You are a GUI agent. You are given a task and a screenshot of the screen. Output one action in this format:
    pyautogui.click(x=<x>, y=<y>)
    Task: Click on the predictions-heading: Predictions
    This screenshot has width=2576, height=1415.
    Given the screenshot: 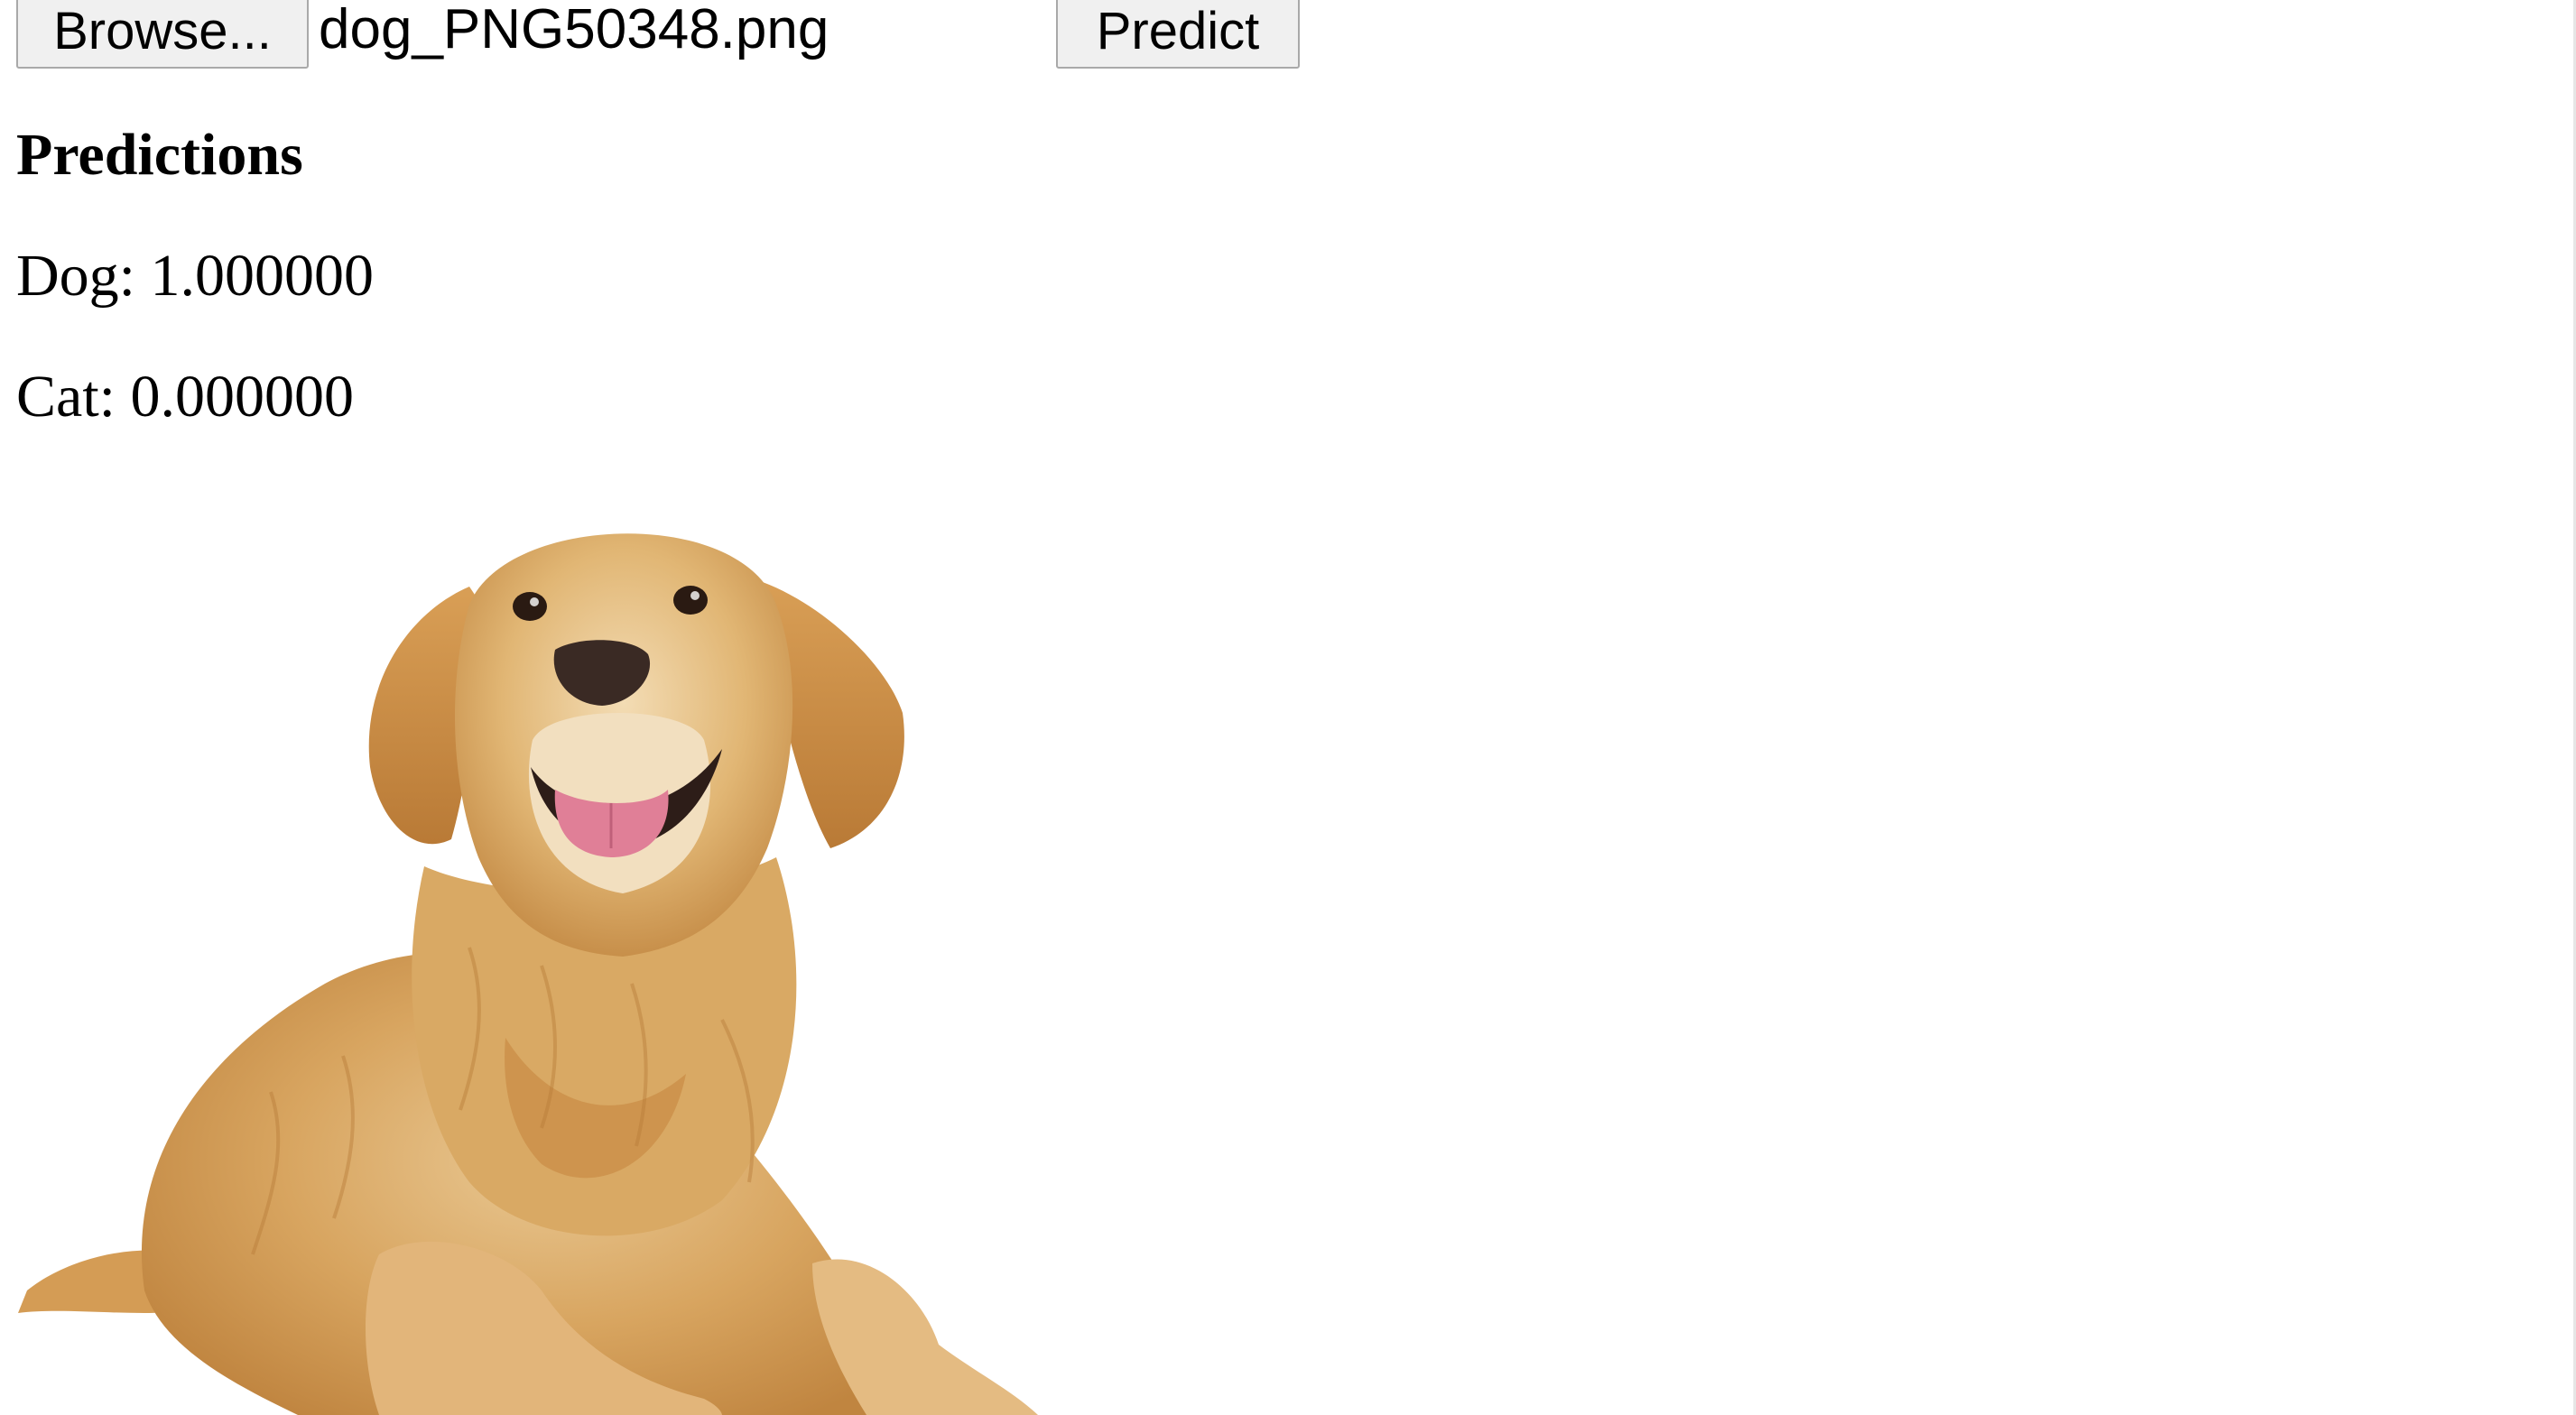 What is the action you would take?
    pyautogui.click(x=159, y=155)
    